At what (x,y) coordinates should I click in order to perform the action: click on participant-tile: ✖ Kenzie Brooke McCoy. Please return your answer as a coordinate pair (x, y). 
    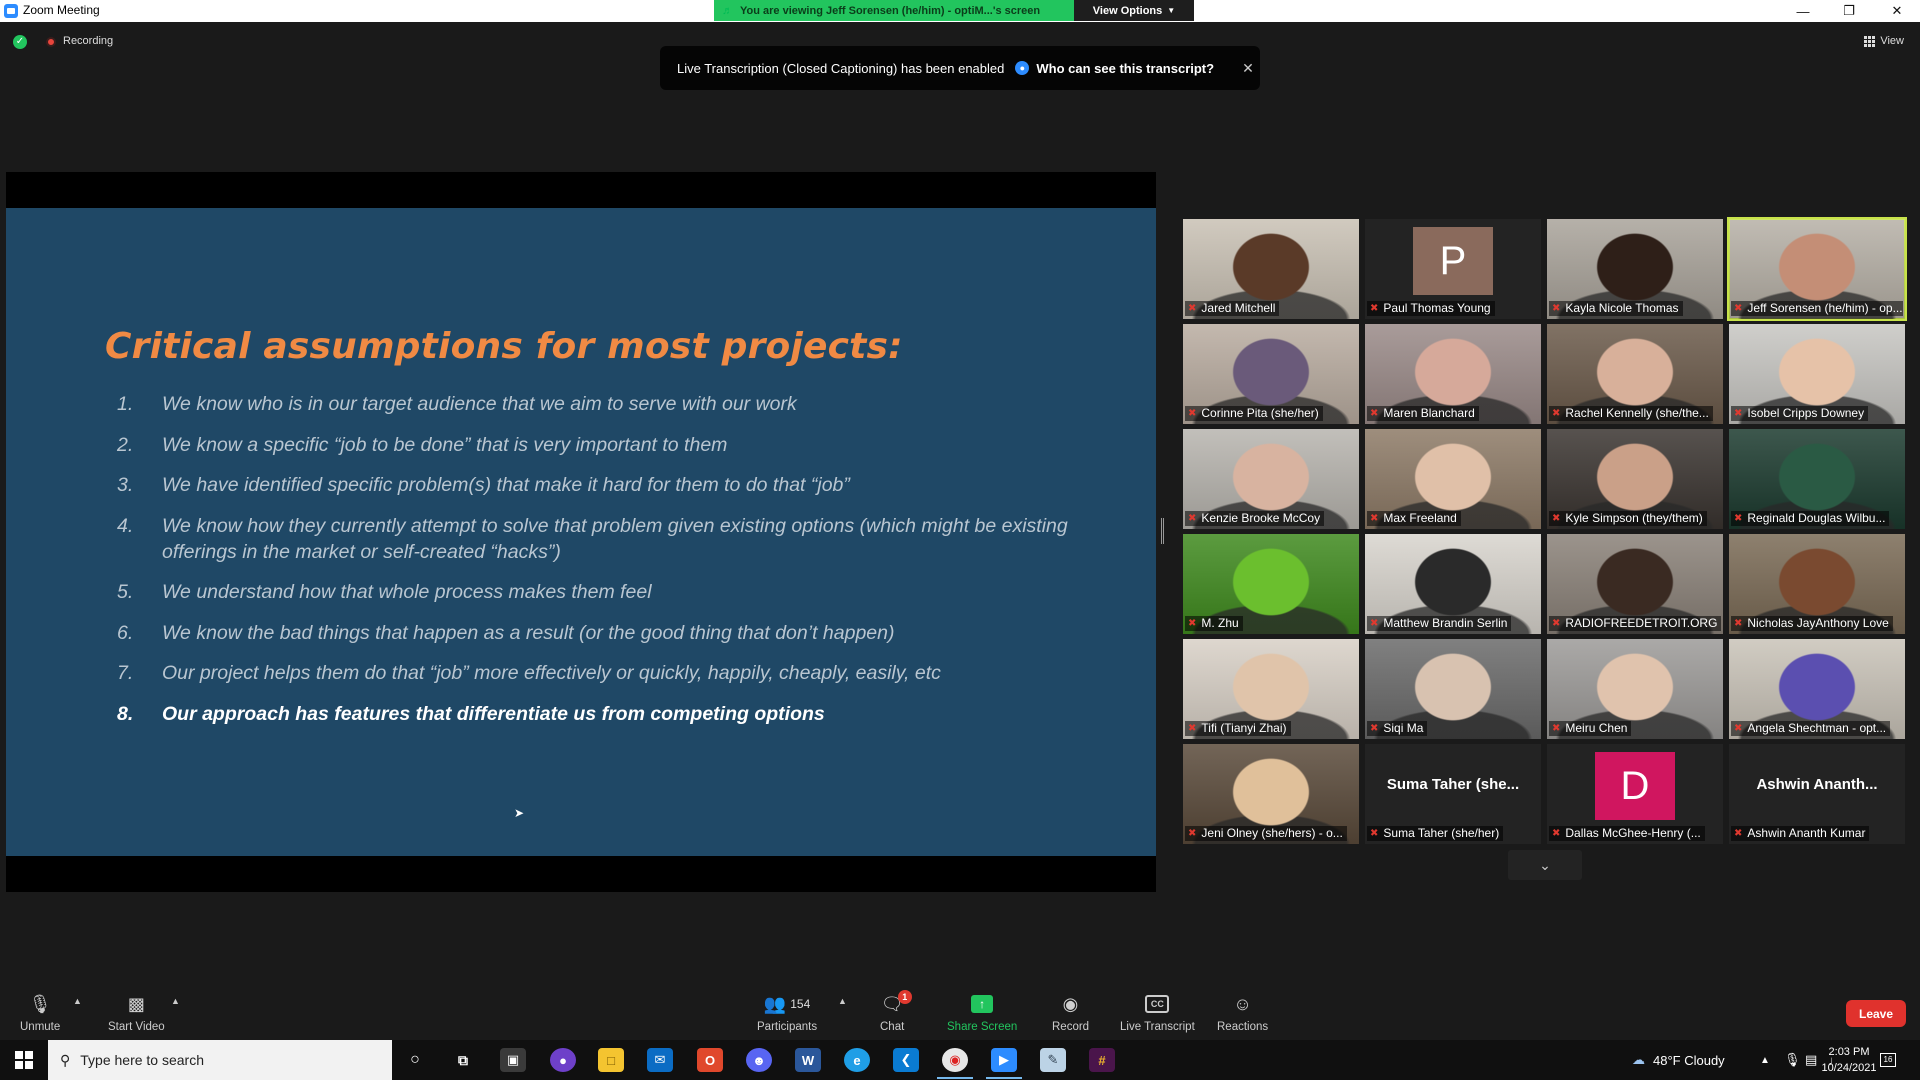
    Looking at the image, I should click on (1271, 479).